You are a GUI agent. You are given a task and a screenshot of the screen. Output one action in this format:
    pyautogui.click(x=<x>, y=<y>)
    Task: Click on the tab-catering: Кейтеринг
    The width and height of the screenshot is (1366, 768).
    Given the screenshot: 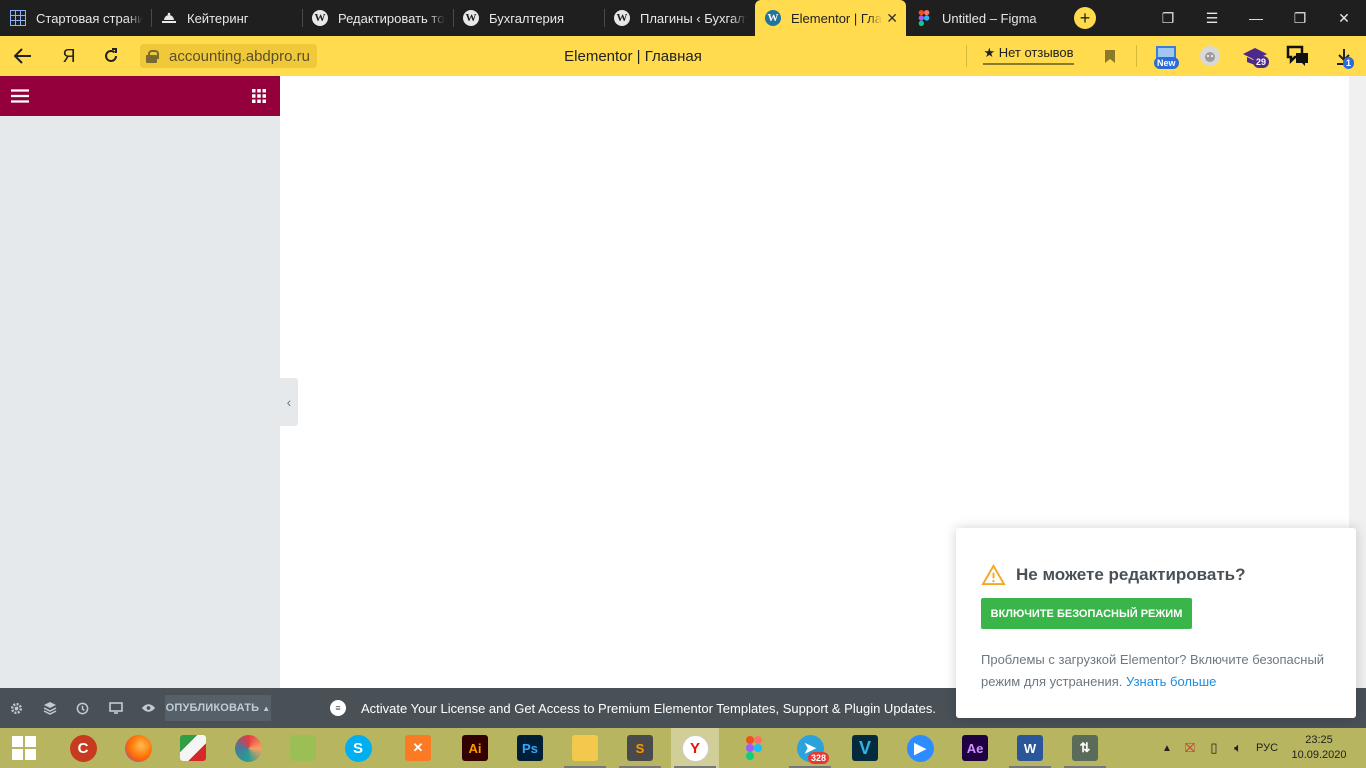 What is the action you would take?
    pyautogui.click(x=226, y=18)
    